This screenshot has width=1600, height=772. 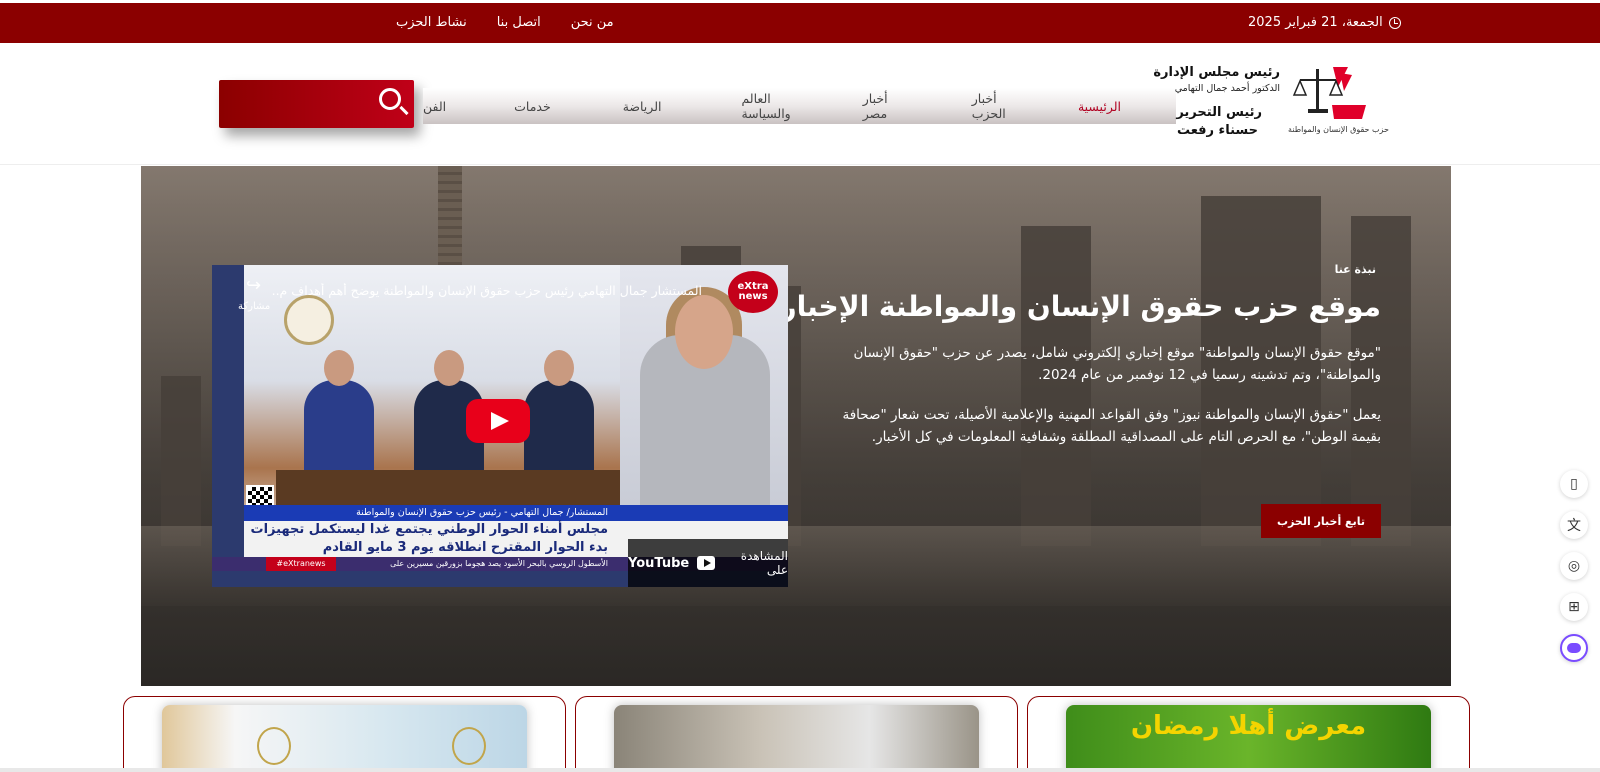 What do you see at coordinates (256, 285) in the screenshot?
I see `share-icon: ↪` at bounding box center [256, 285].